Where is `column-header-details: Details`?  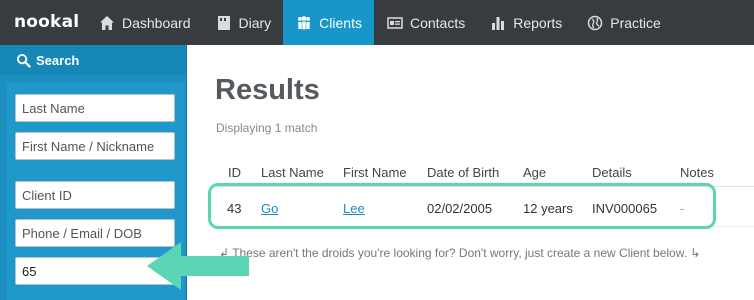
column-header-details: Details is located at coordinates (612, 172).